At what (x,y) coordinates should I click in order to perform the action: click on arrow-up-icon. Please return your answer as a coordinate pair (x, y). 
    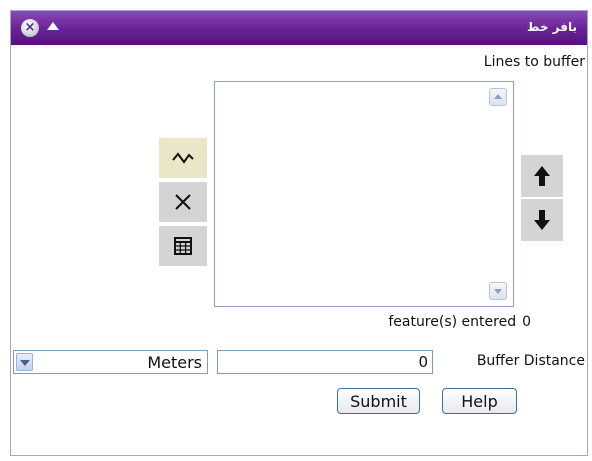
    Looking at the image, I should click on (542, 176).